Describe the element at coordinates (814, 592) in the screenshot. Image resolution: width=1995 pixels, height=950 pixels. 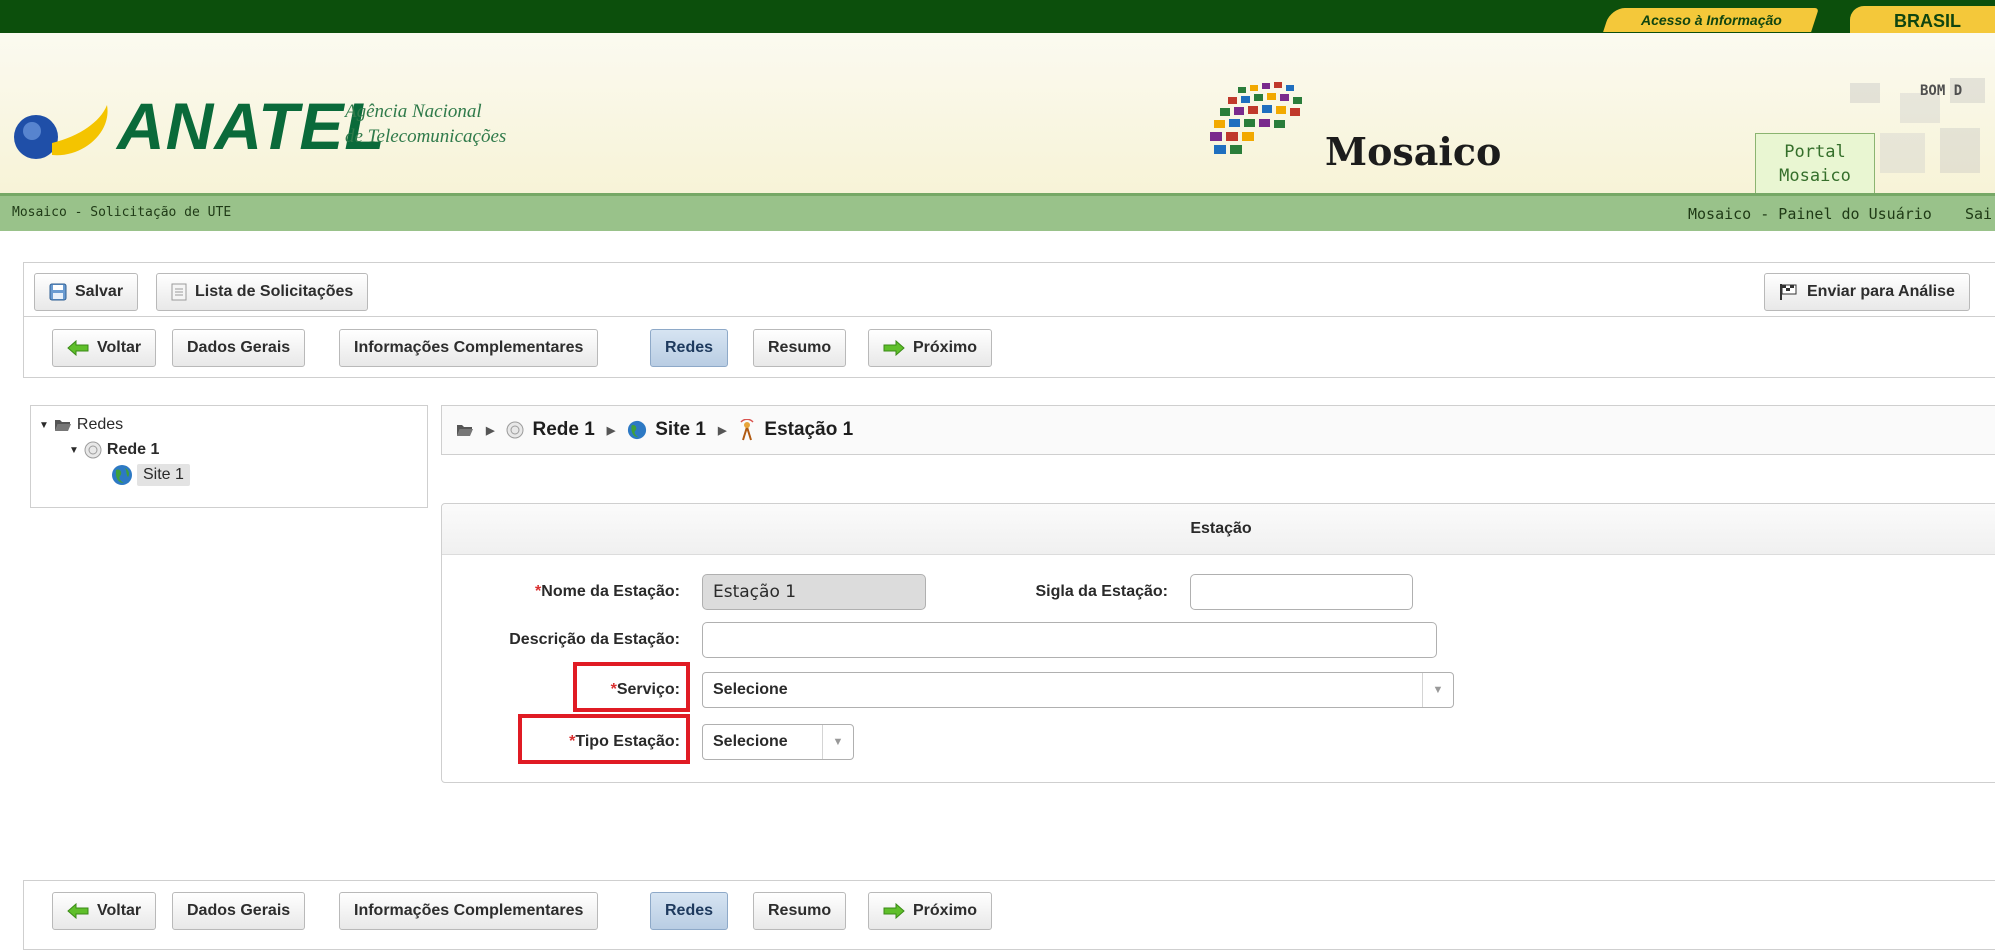
I see `station-name-field: Estação 1` at that location.